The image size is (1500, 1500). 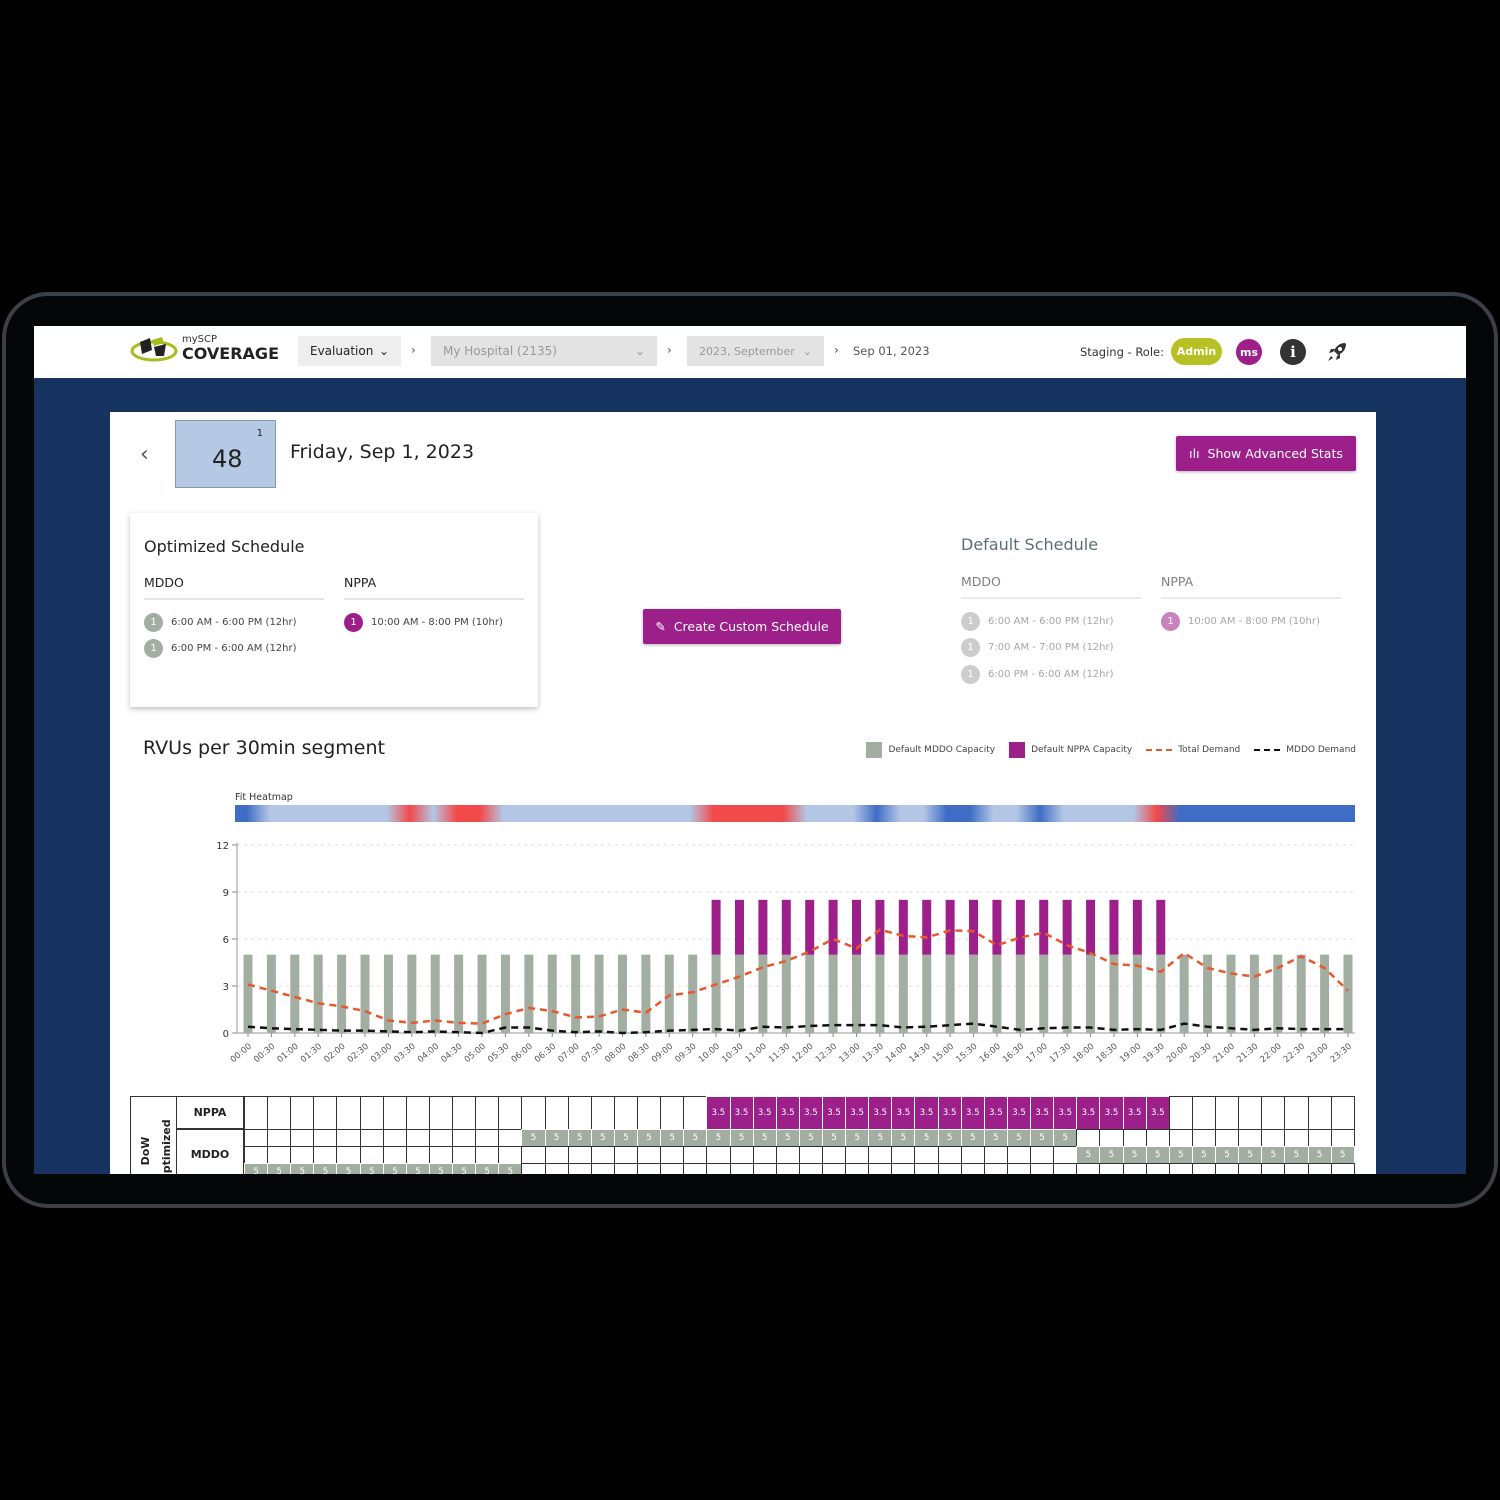 What do you see at coordinates (544, 351) in the screenshot?
I see `hospital-dropdown: My Hospital (2135) ⌄` at bounding box center [544, 351].